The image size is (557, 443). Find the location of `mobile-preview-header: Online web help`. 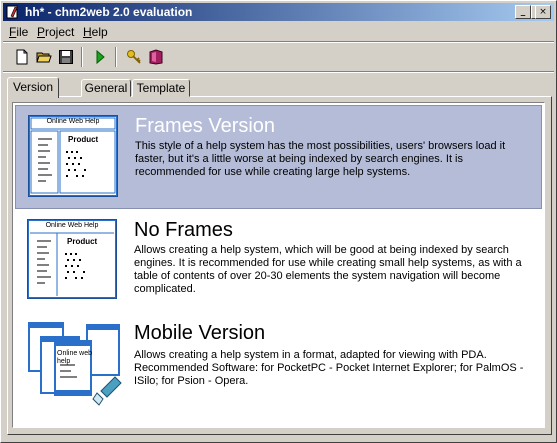

mobile-preview-header: Online web help is located at coordinates (75, 357).